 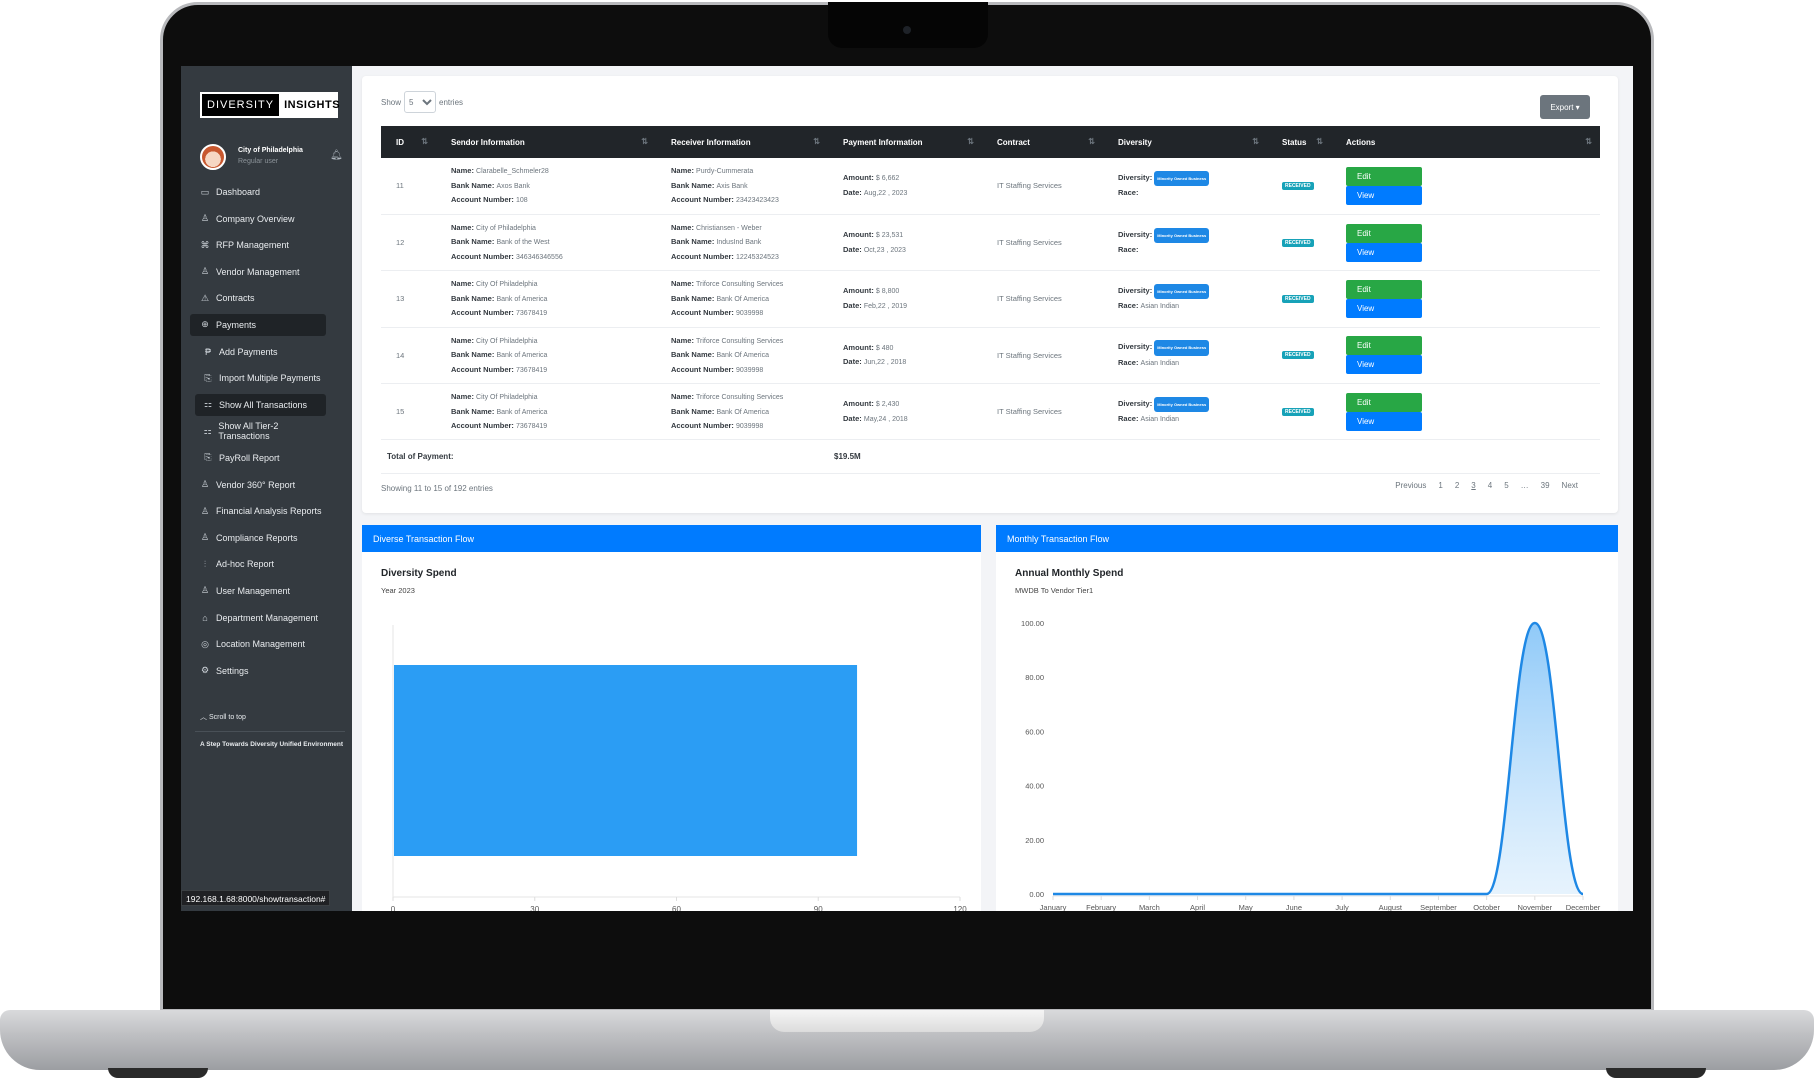 I want to click on pagination-page: 3, so click(x=1473, y=485).